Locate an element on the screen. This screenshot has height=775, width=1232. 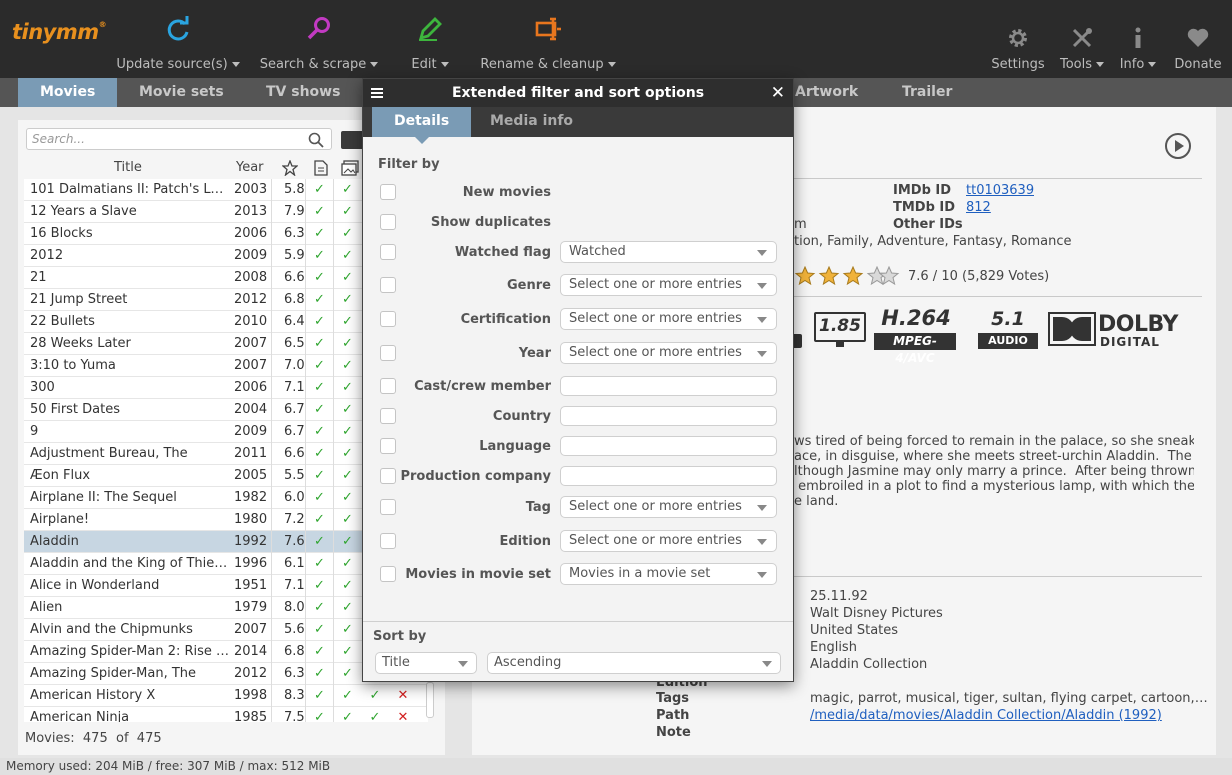
imdb-label: IMDb ID is located at coordinates (922, 190).